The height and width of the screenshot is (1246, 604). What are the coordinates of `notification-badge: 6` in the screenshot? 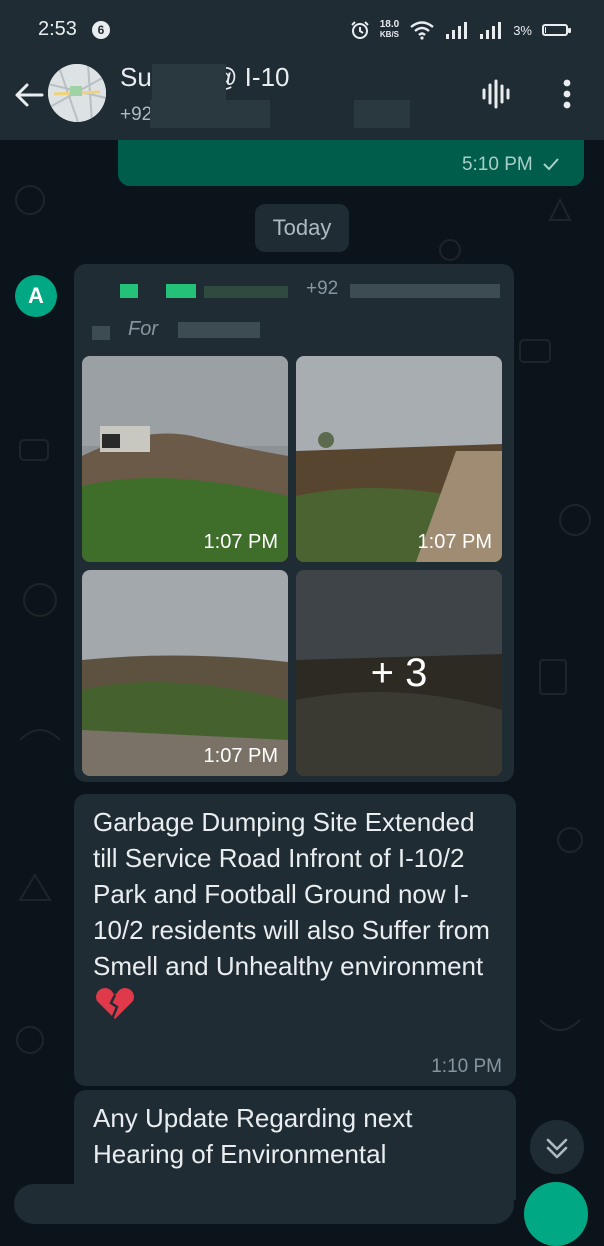 It's located at (101, 30).